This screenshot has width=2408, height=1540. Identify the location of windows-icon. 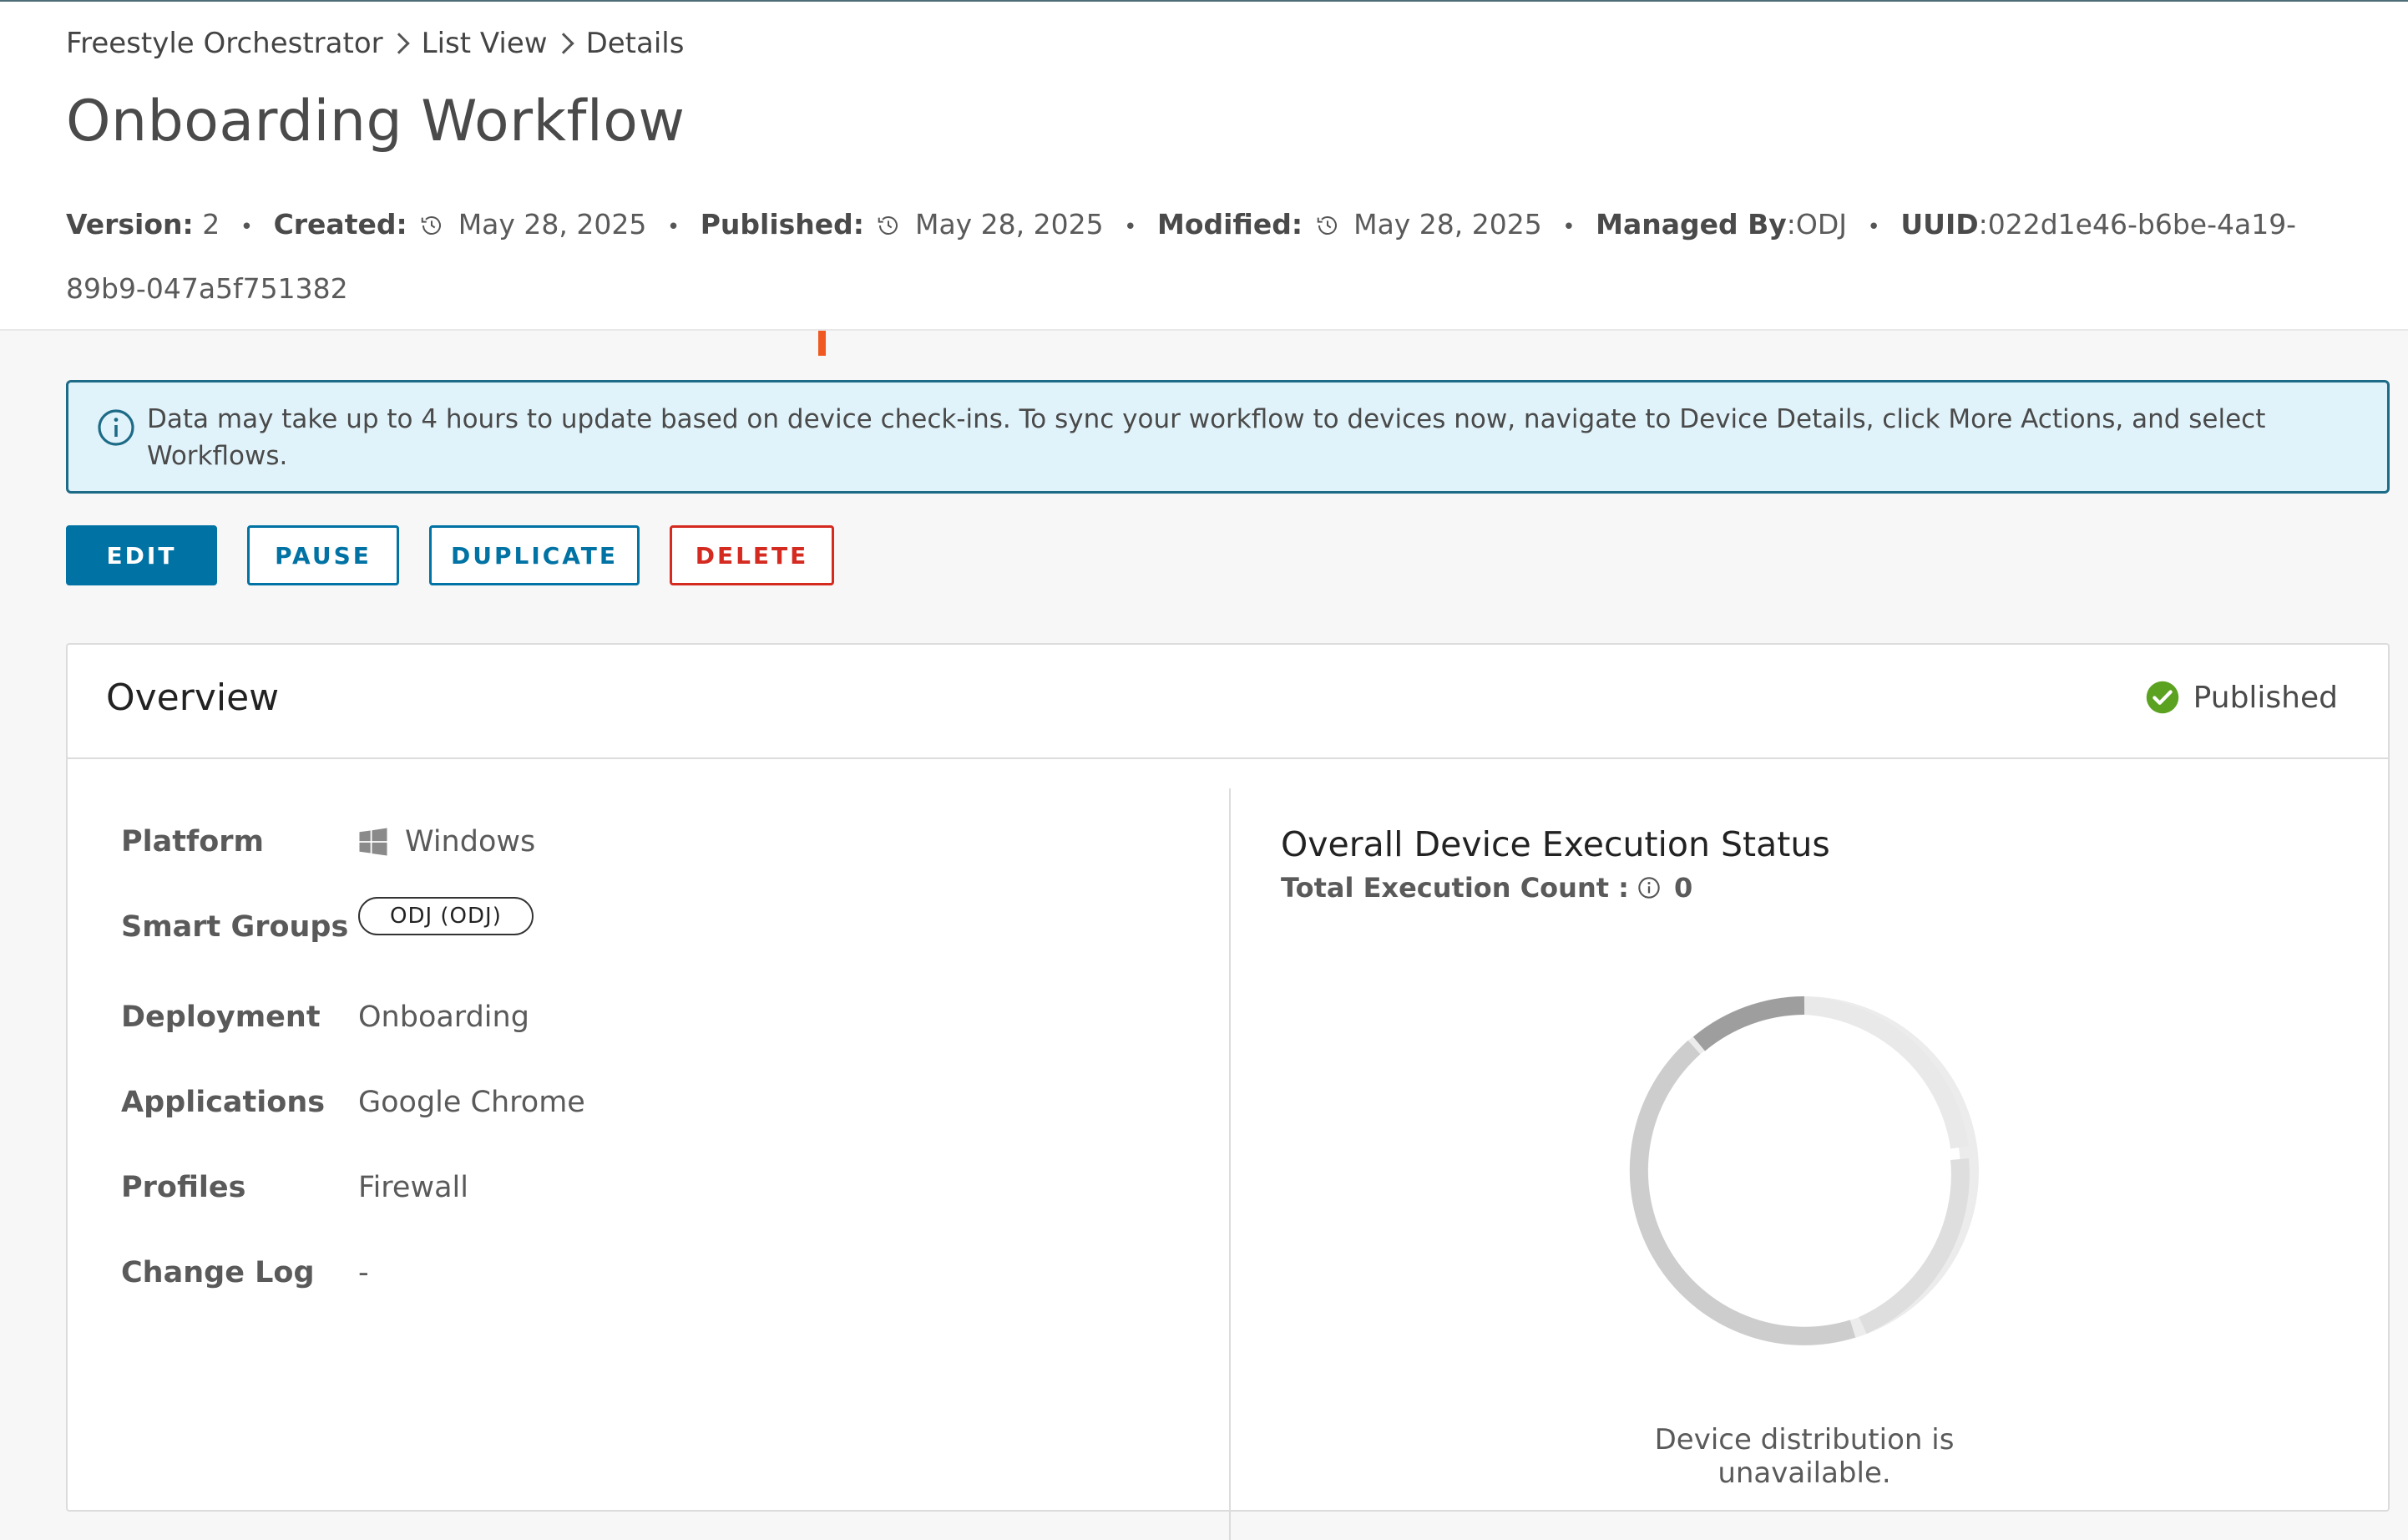
(373, 842).